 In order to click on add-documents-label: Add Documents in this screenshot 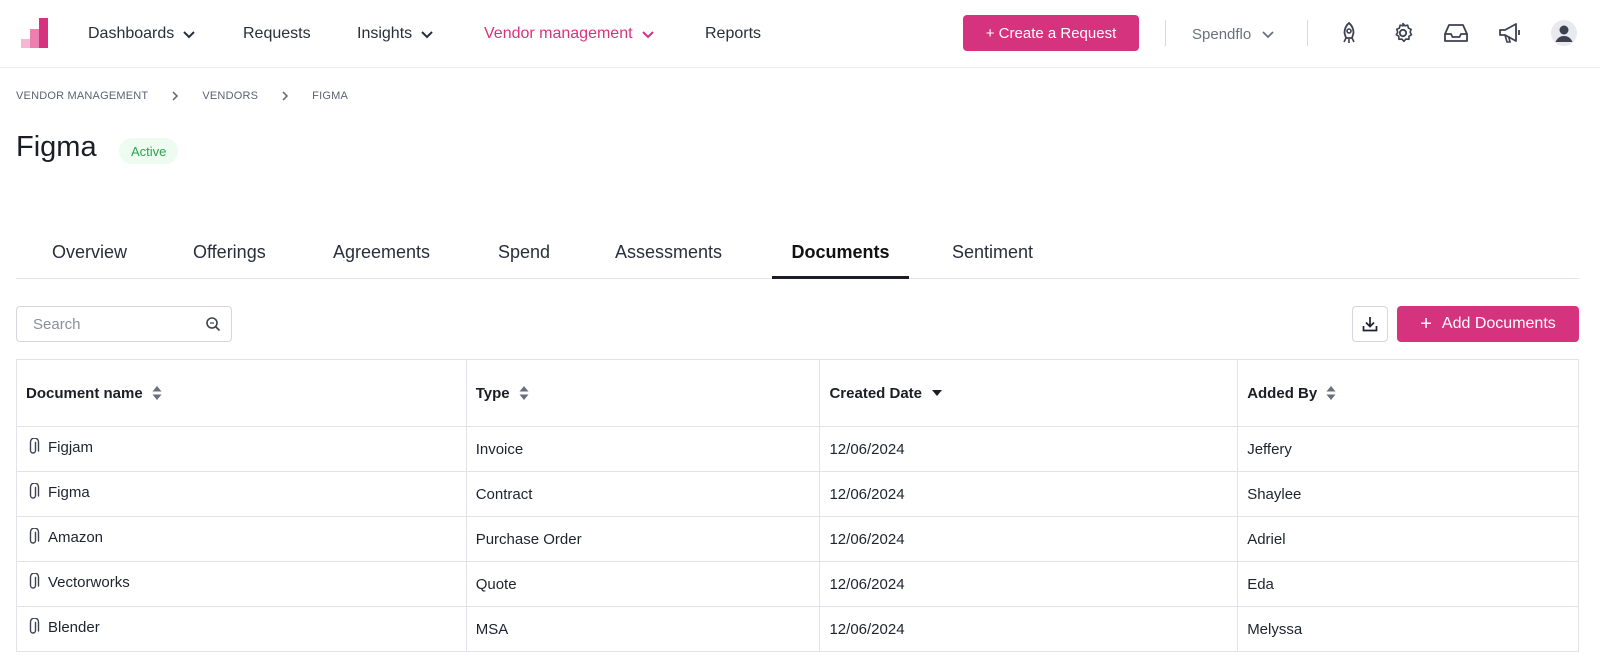, I will do `click(1498, 323)`.